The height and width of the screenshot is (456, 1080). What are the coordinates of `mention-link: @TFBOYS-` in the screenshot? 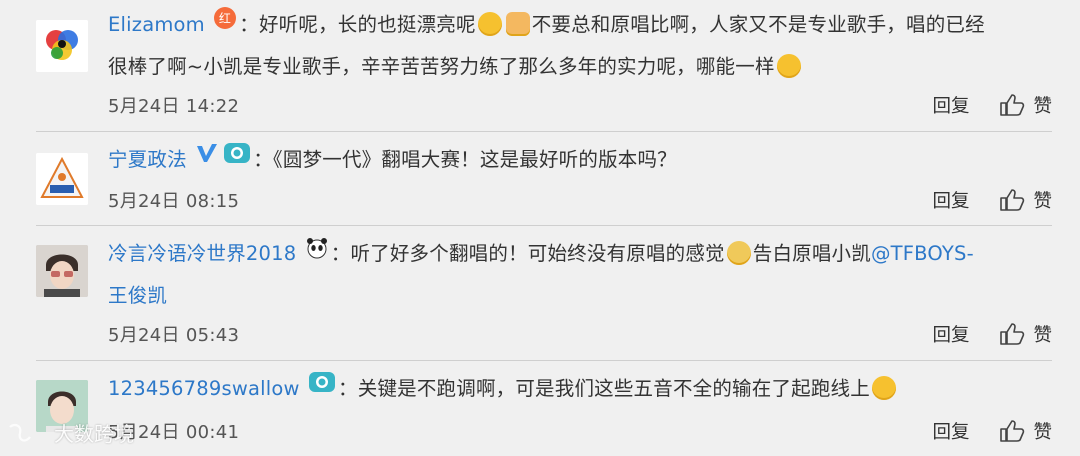 It's located at (922, 253).